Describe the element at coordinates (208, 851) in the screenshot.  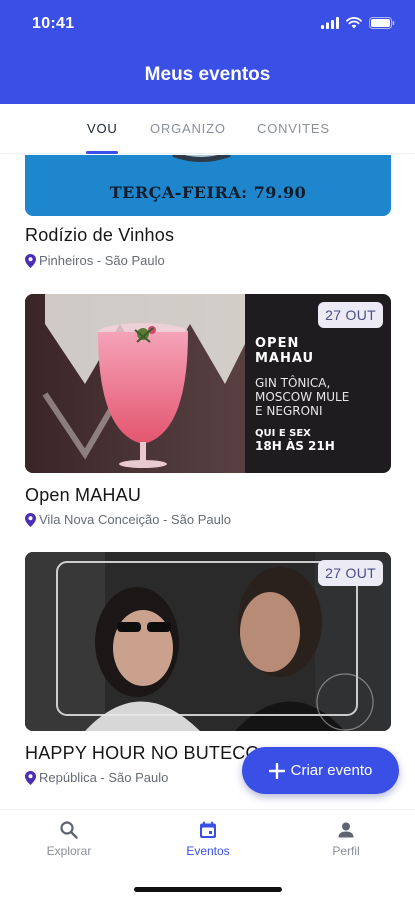
I see `nav-eventos-label: Eventos` at that location.